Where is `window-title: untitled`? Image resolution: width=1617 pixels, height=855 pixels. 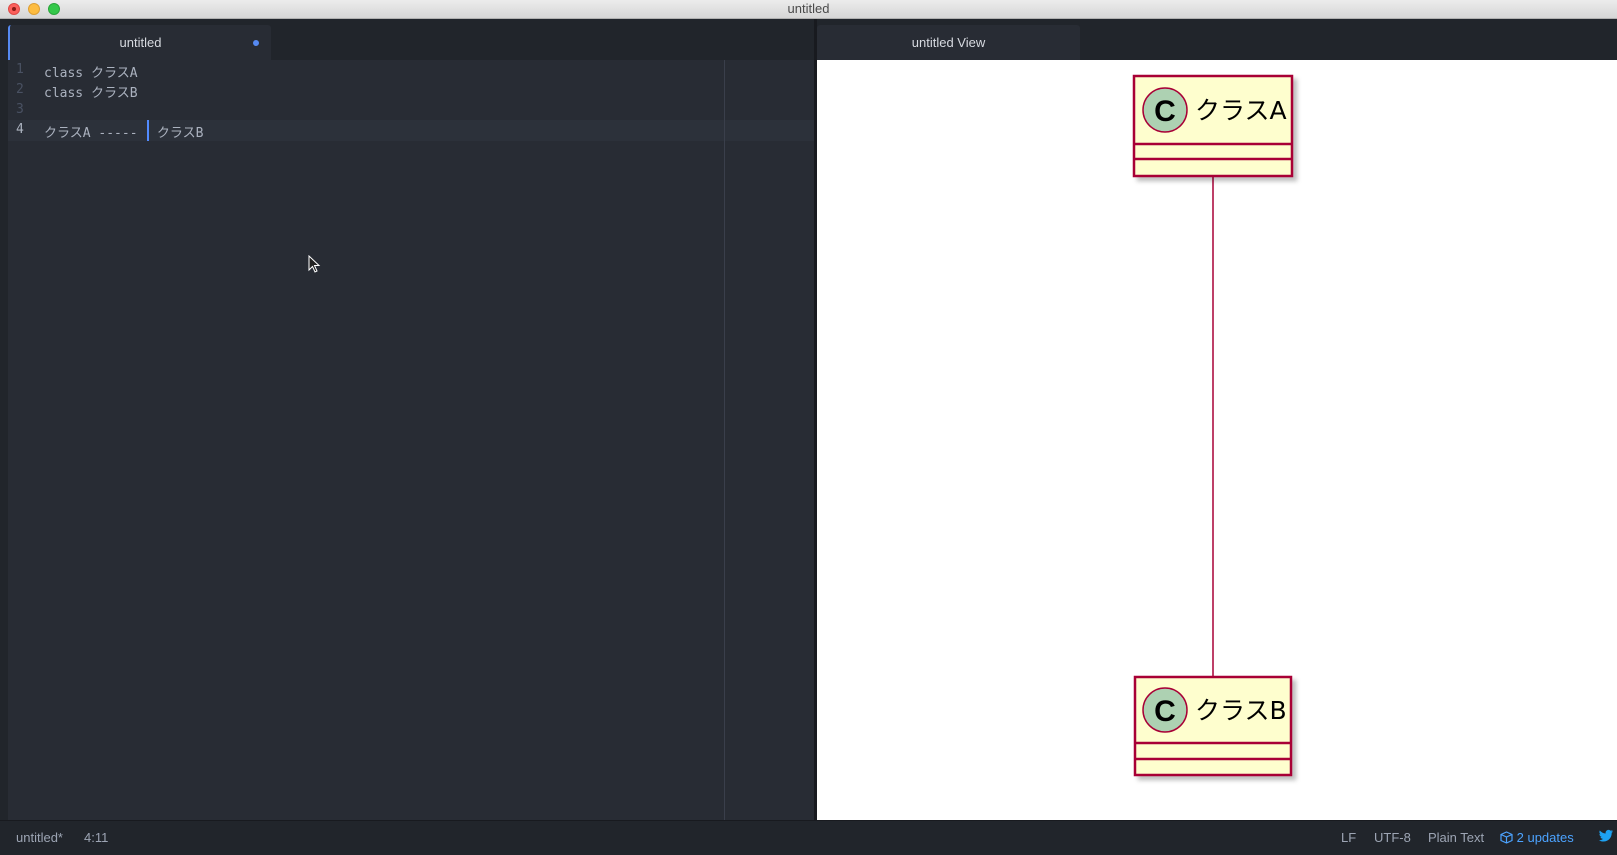 window-title: untitled is located at coordinates (808, 8).